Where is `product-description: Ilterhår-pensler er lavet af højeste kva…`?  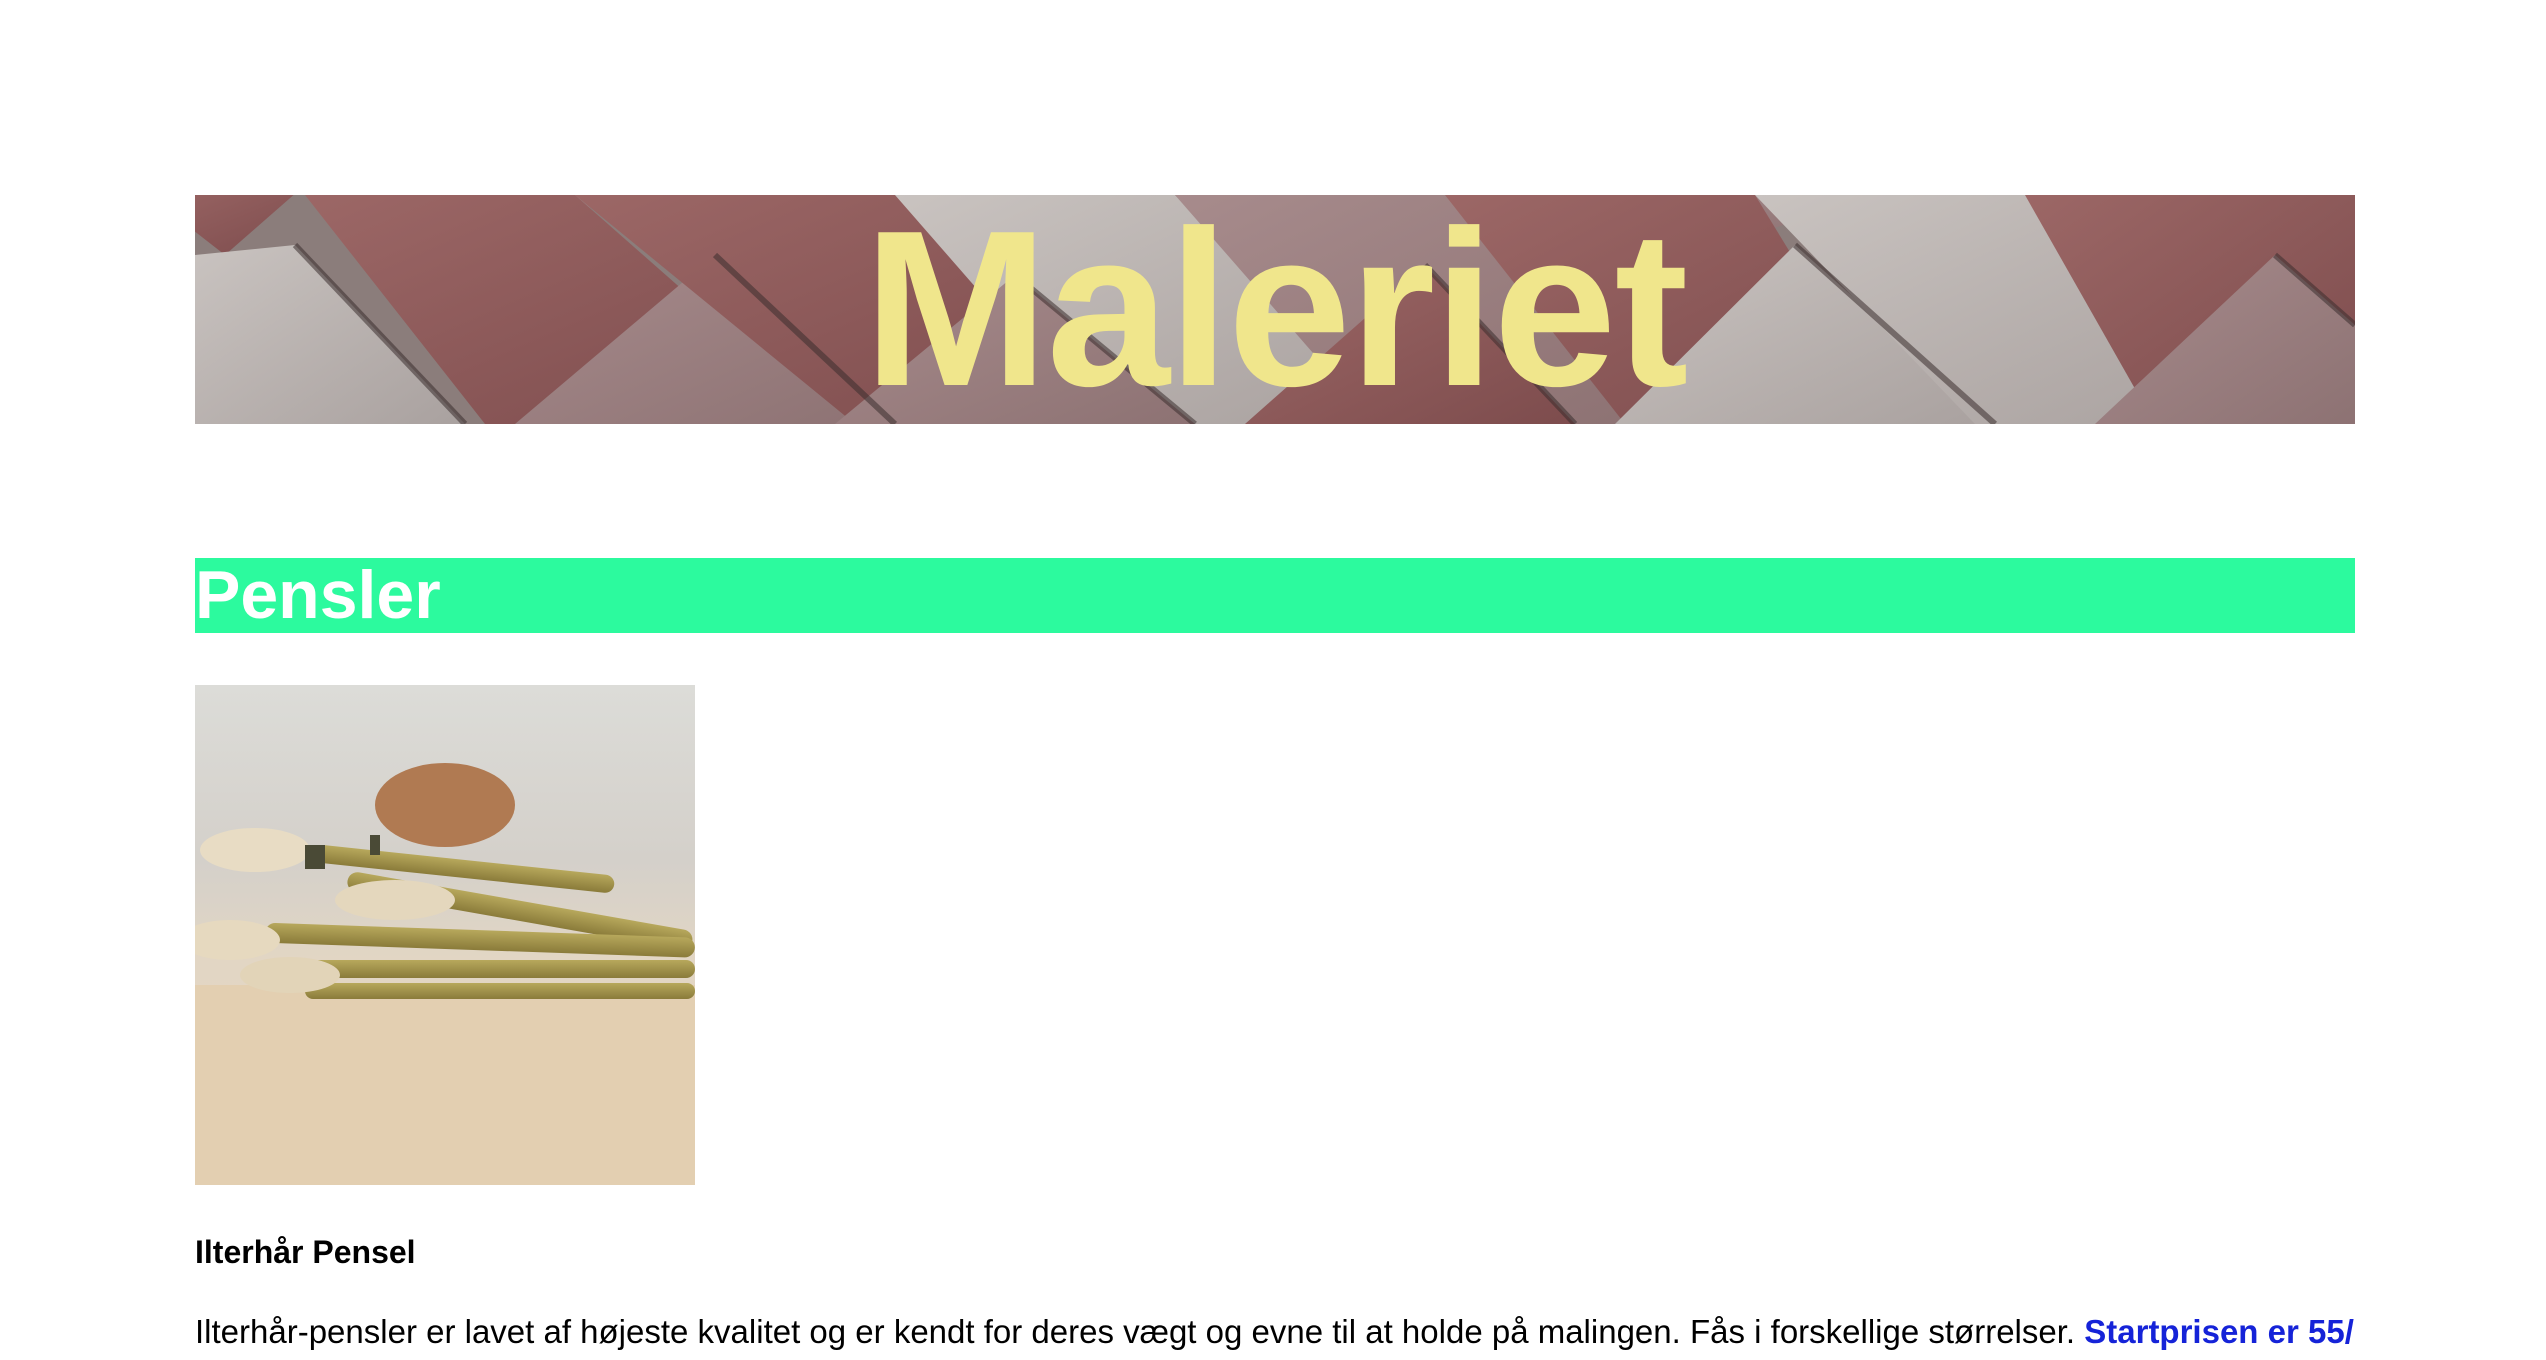 product-description: Ilterhår-pensler er lavet af højeste kva… is located at coordinates (1275, 1335).